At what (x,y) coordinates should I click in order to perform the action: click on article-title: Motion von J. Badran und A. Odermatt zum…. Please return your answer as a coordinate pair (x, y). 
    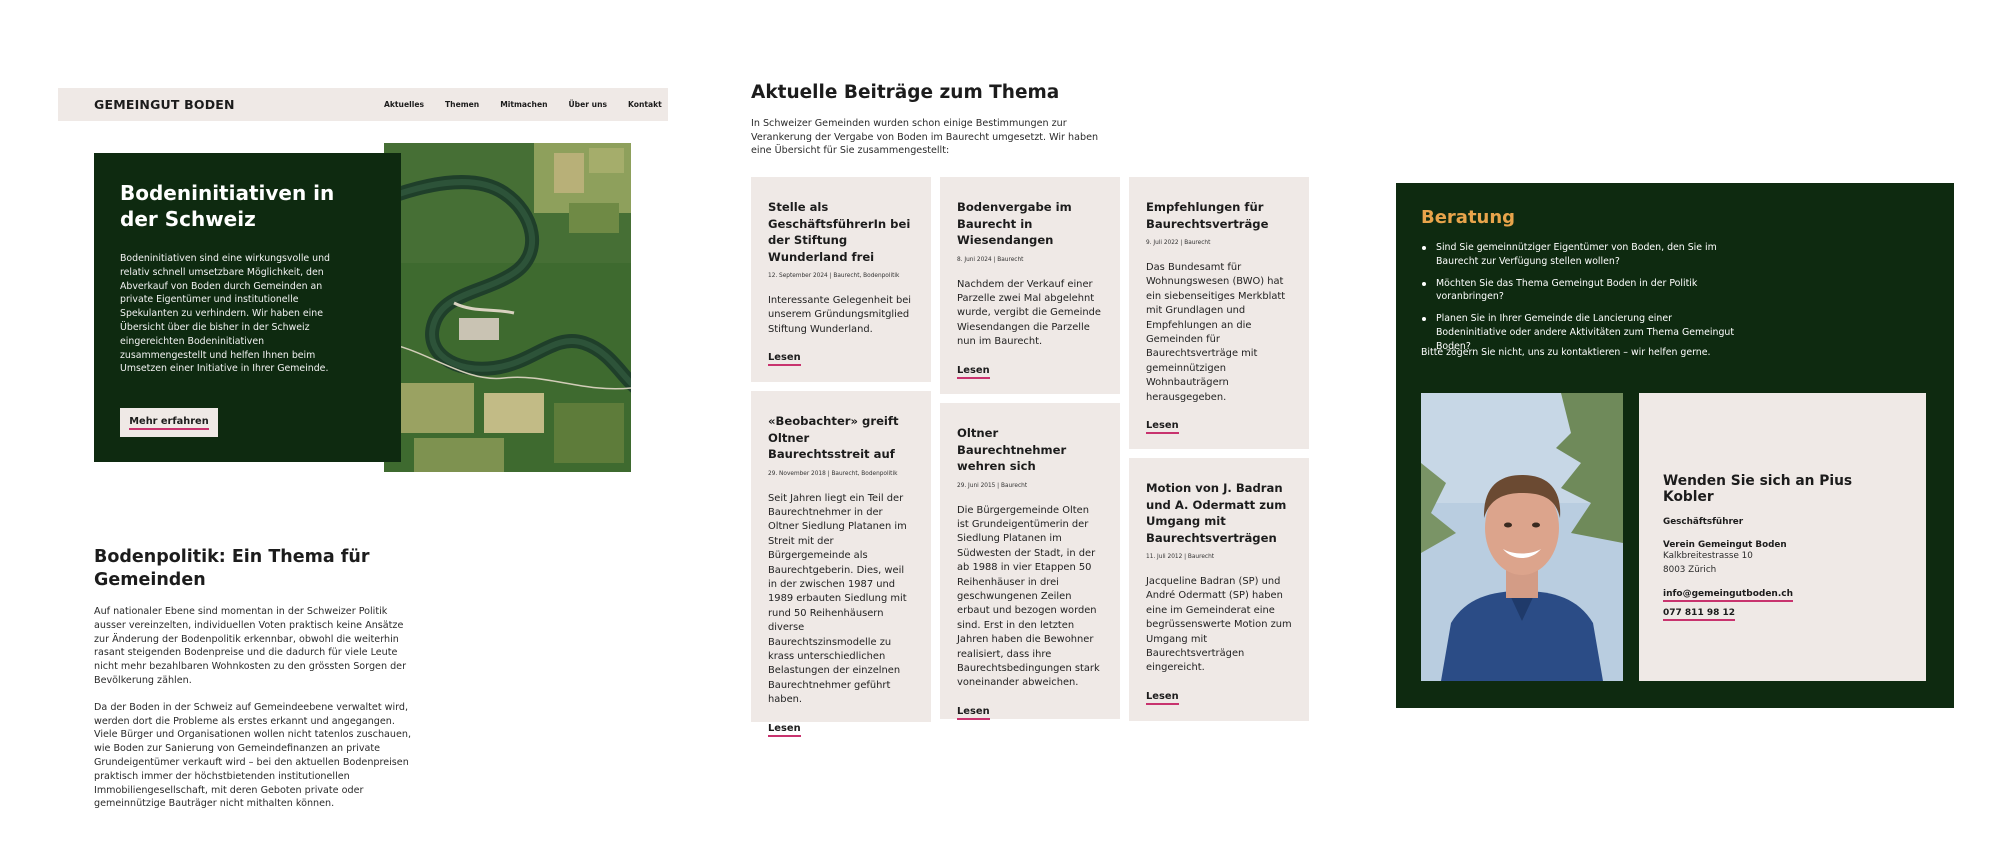
    Looking at the image, I should click on (1219, 513).